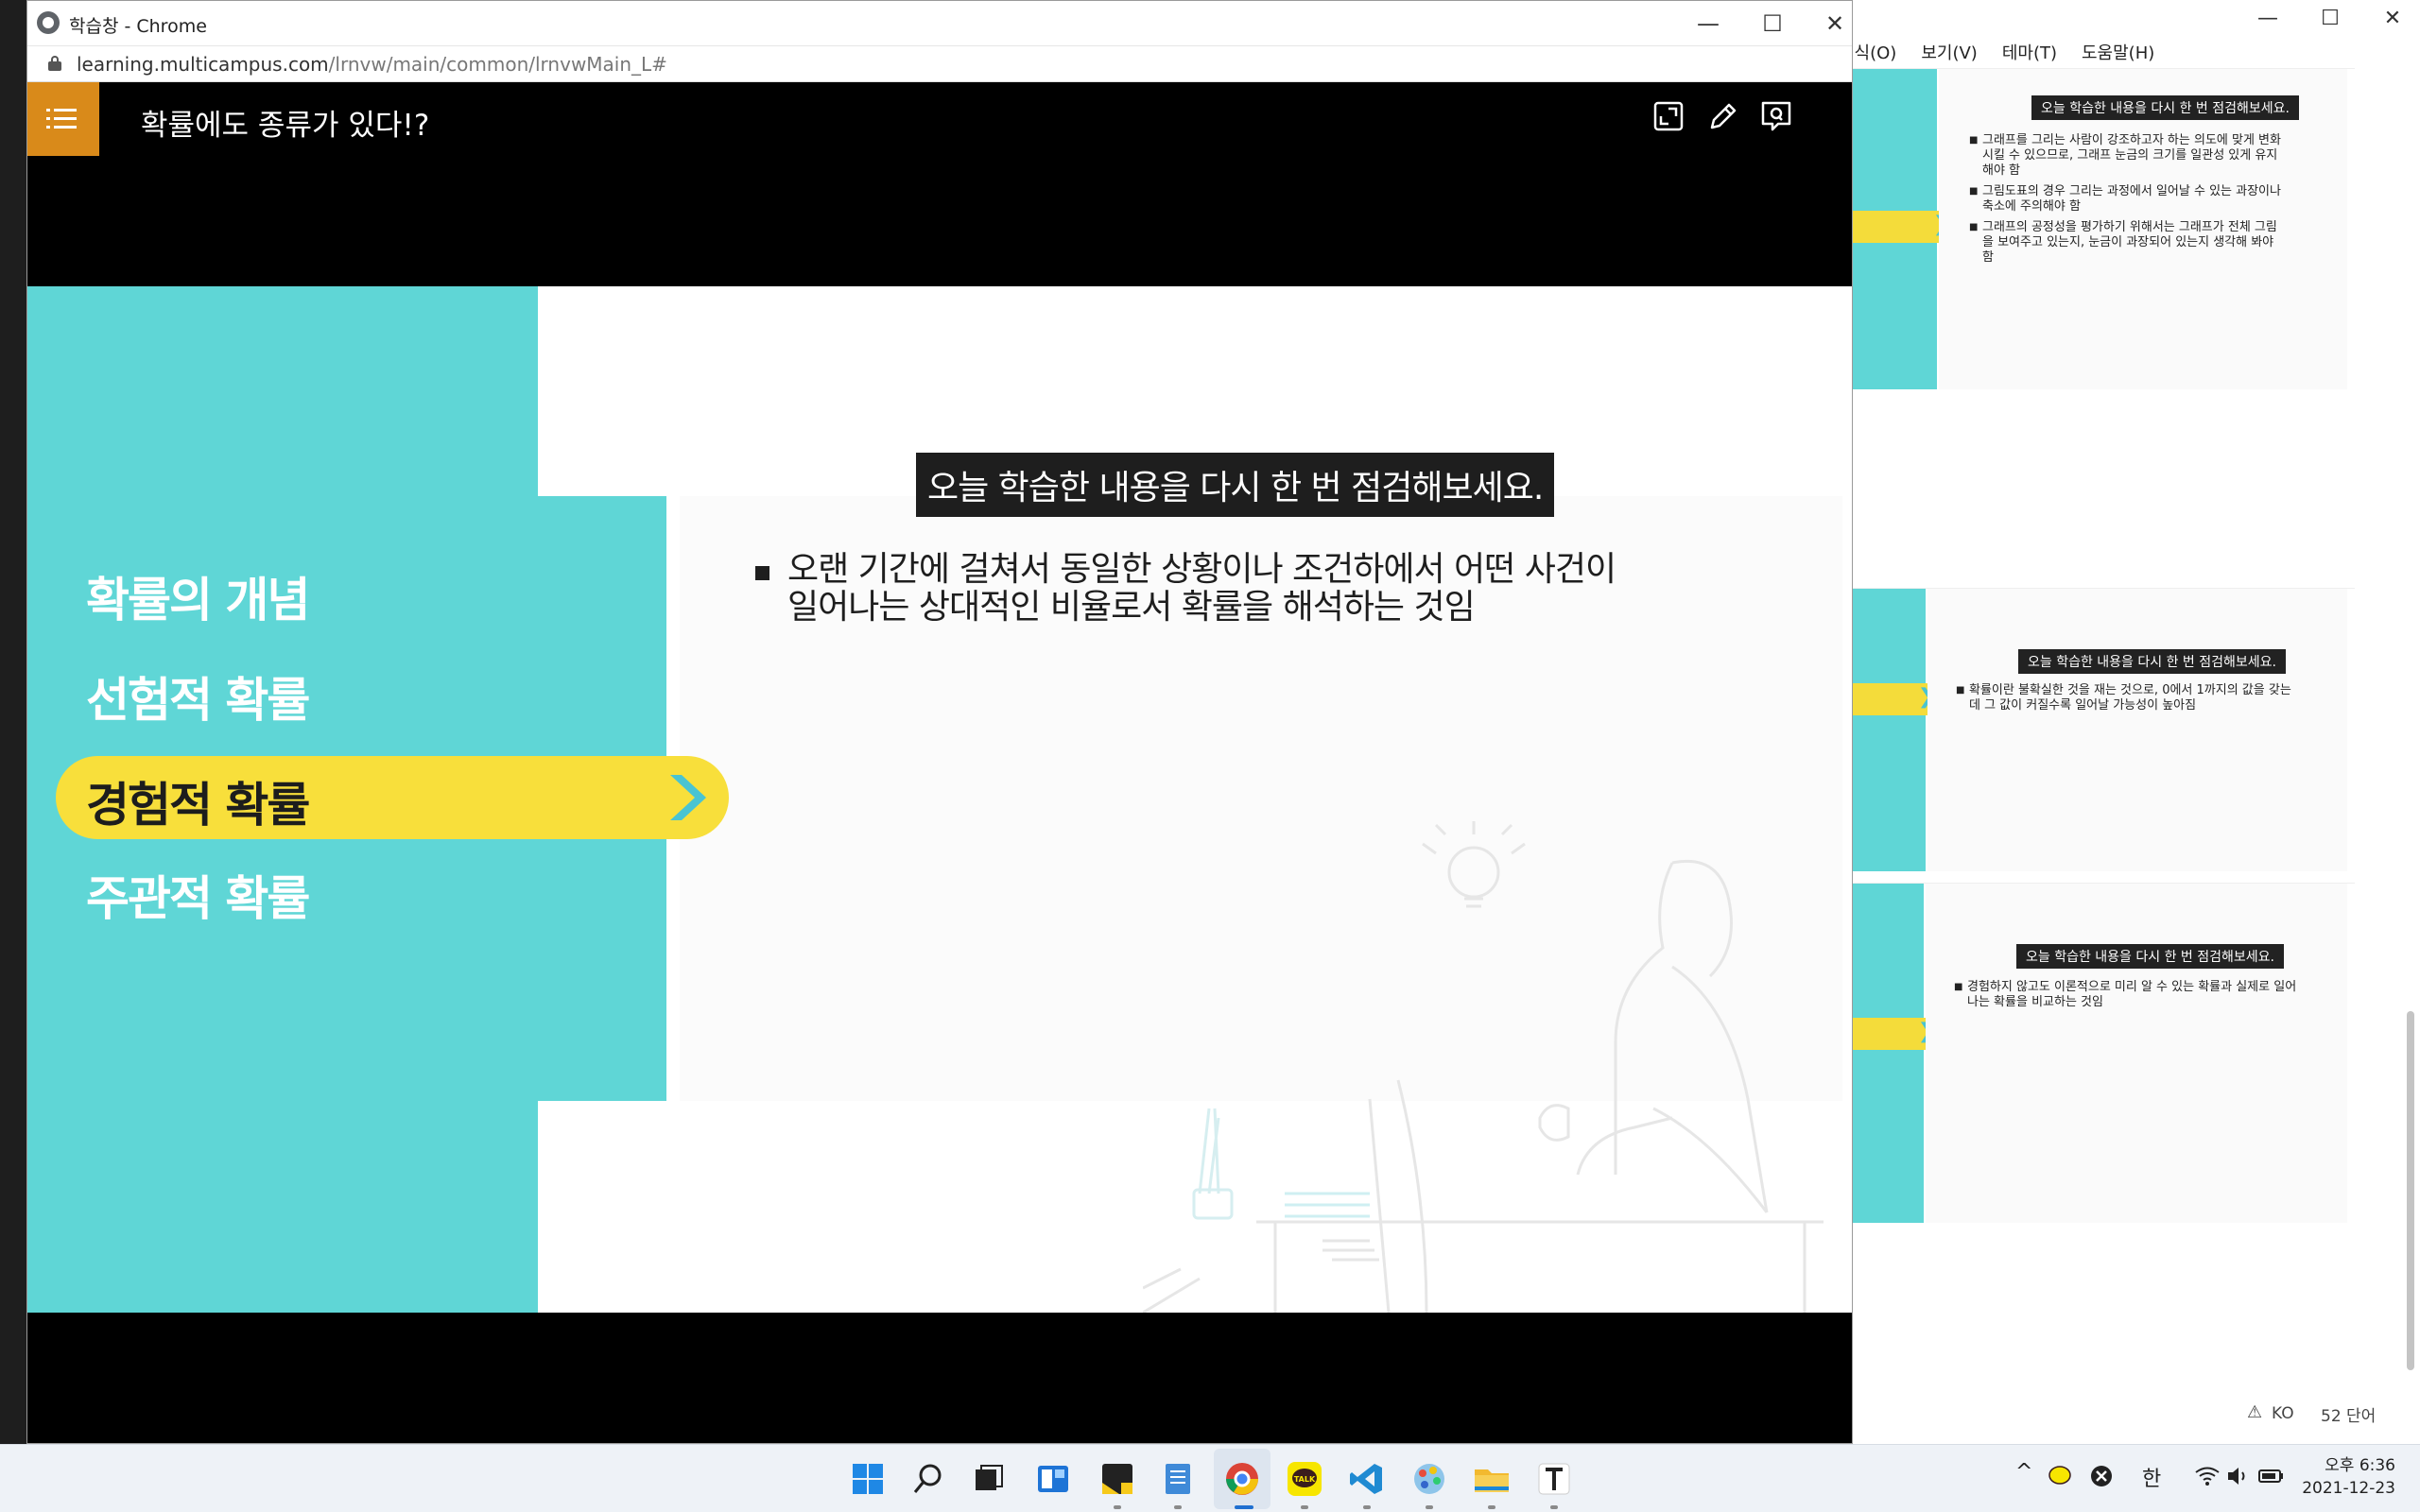 The width and height of the screenshot is (2420, 1512). What do you see at coordinates (2271, 1476) in the screenshot?
I see `battery-icon` at bounding box center [2271, 1476].